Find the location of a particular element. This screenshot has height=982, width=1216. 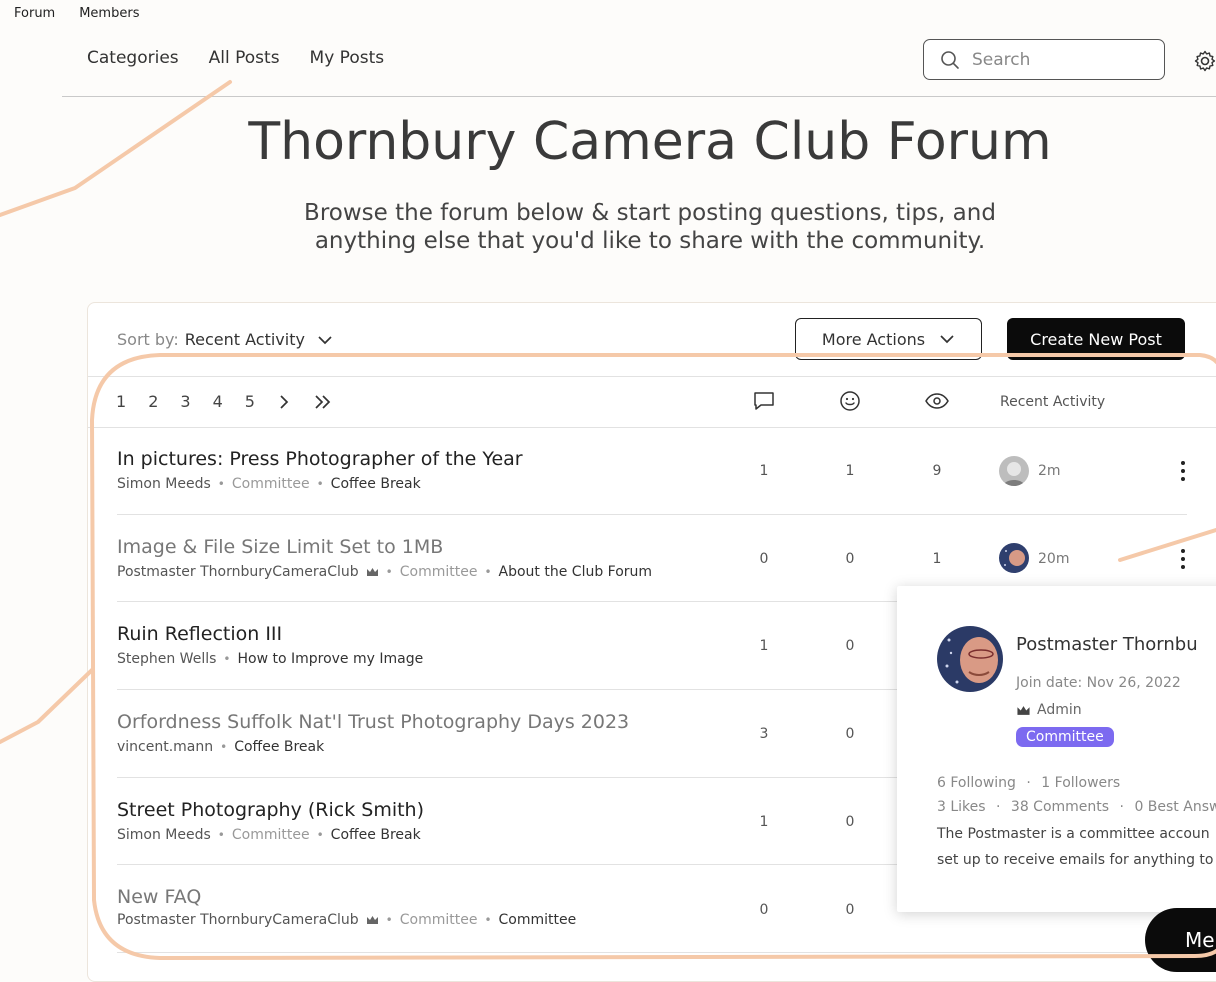

sort-label: Sort by: is located at coordinates (148, 339).